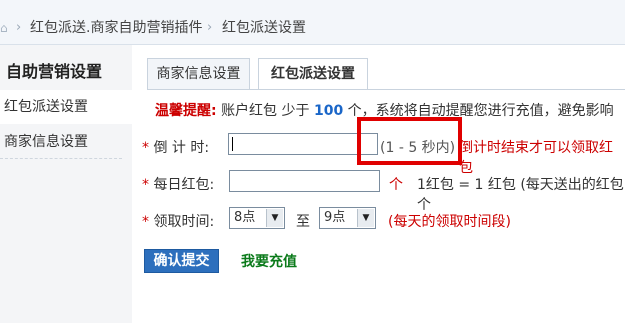  I want to click on sidebar-item-merchant-info: 商家信息设置, so click(61, 142).